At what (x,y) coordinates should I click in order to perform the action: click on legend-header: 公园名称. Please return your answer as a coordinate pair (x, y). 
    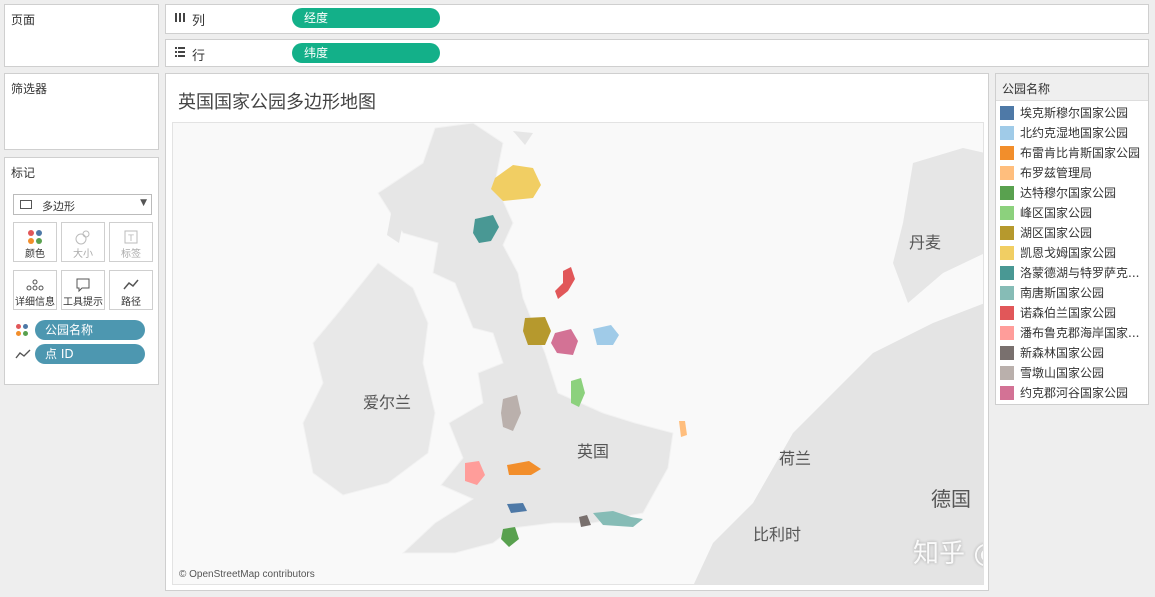
    Looking at the image, I should click on (1072, 87).